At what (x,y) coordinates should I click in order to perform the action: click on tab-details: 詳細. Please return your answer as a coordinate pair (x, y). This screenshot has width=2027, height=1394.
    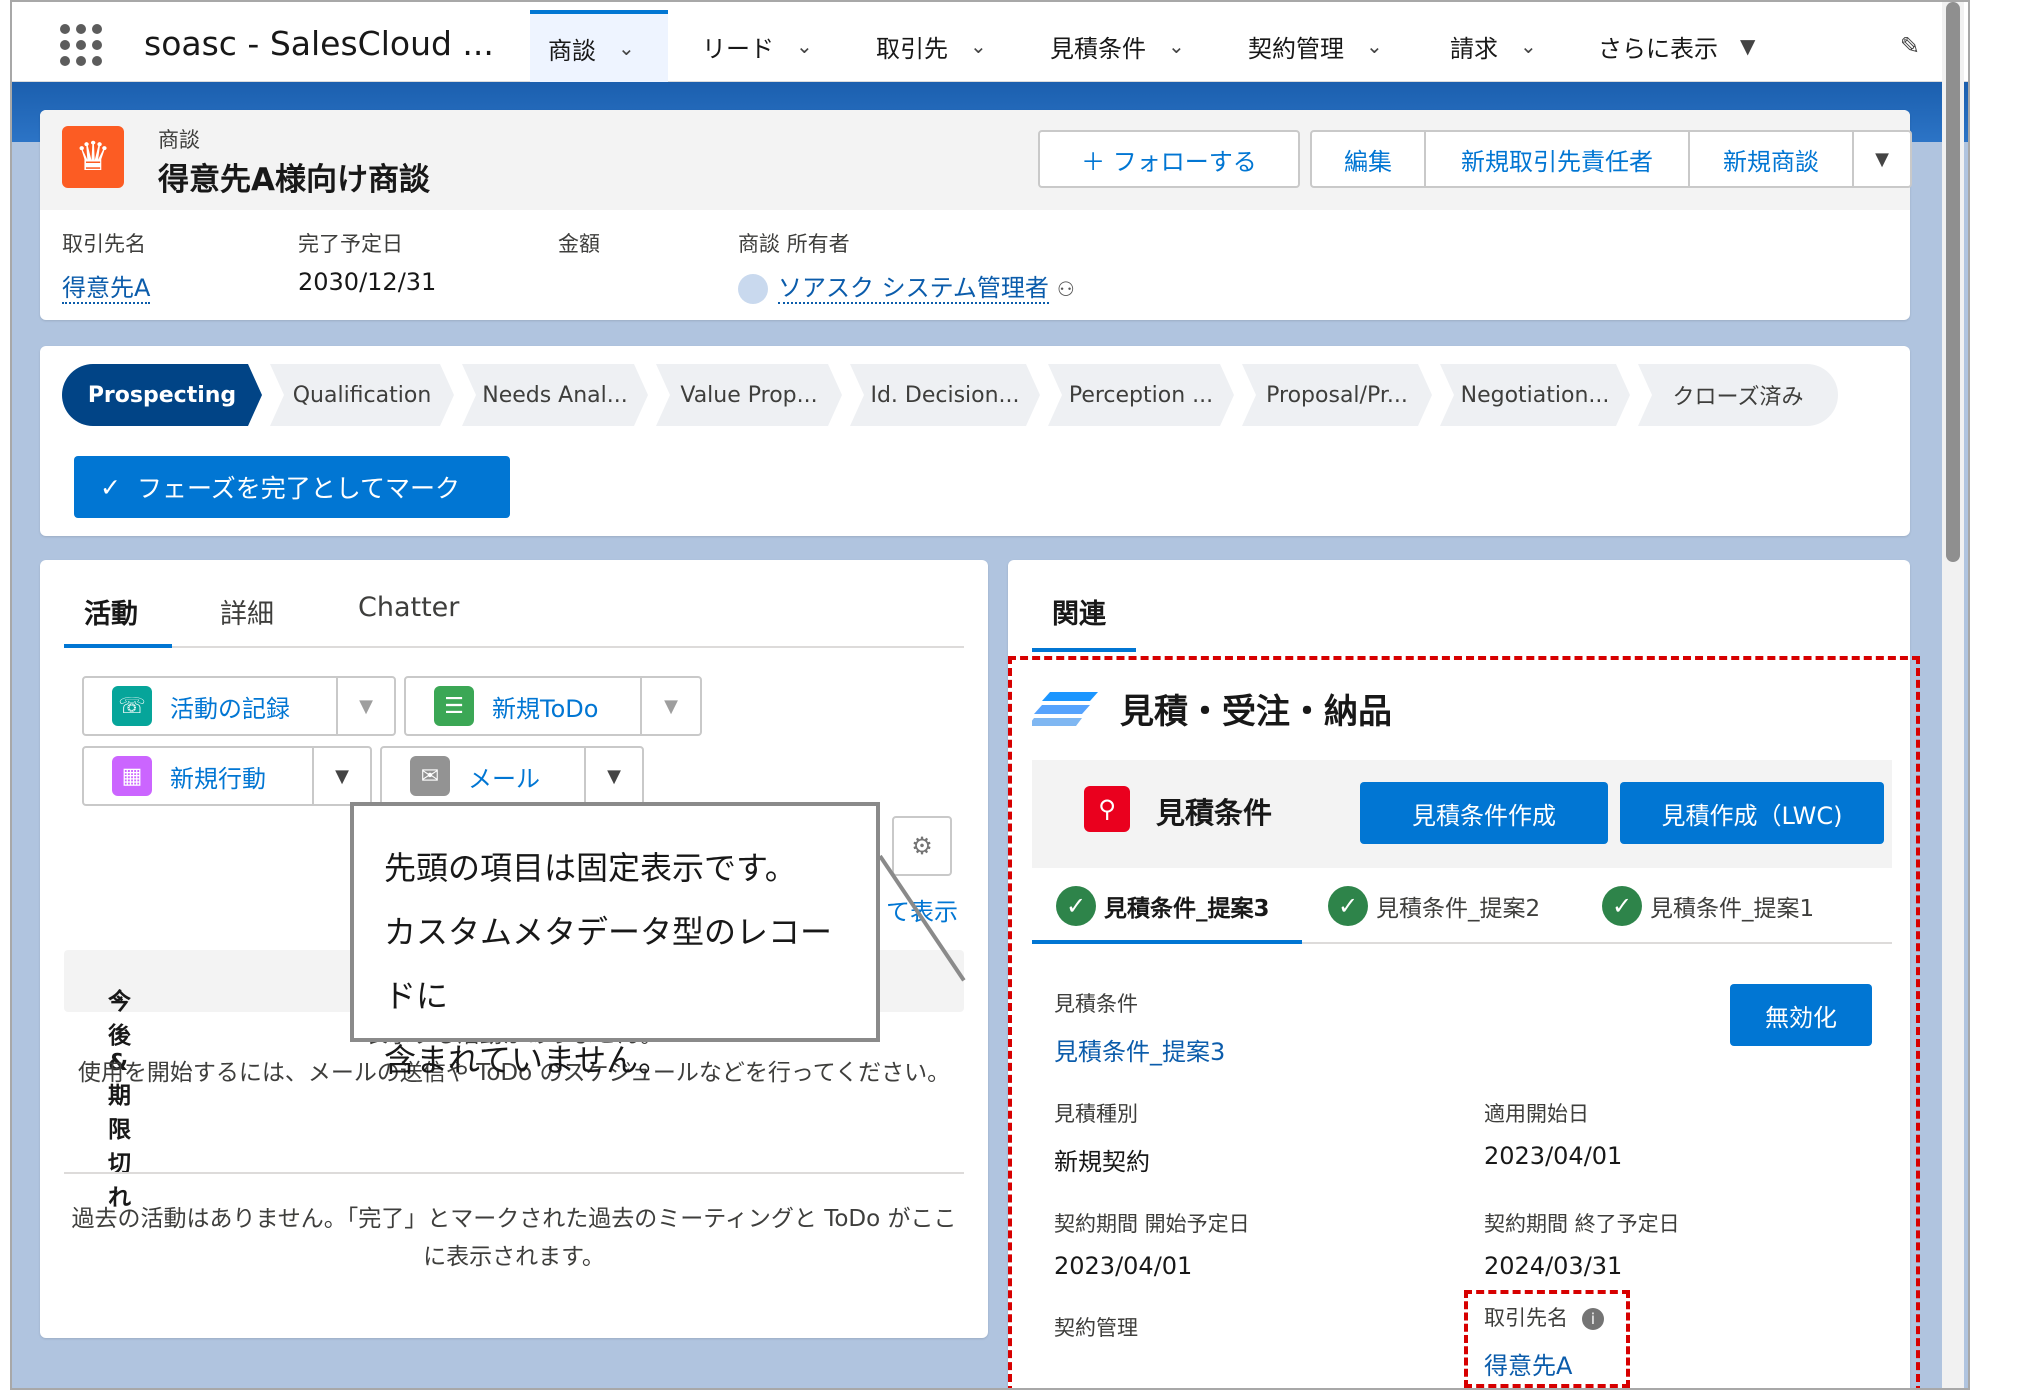
    Looking at the image, I should click on (247, 611).